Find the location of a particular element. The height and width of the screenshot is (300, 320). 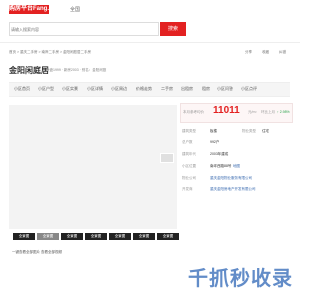

info-label: 建筑年代 is located at coordinates (189, 154).